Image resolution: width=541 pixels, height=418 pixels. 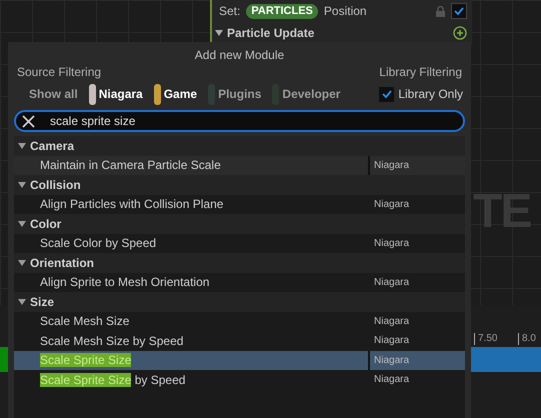 What do you see at coordinates (86, 361) in the screenshot?
I see `module-name: Scale Sprite Size` at bounding box center [86, 361].